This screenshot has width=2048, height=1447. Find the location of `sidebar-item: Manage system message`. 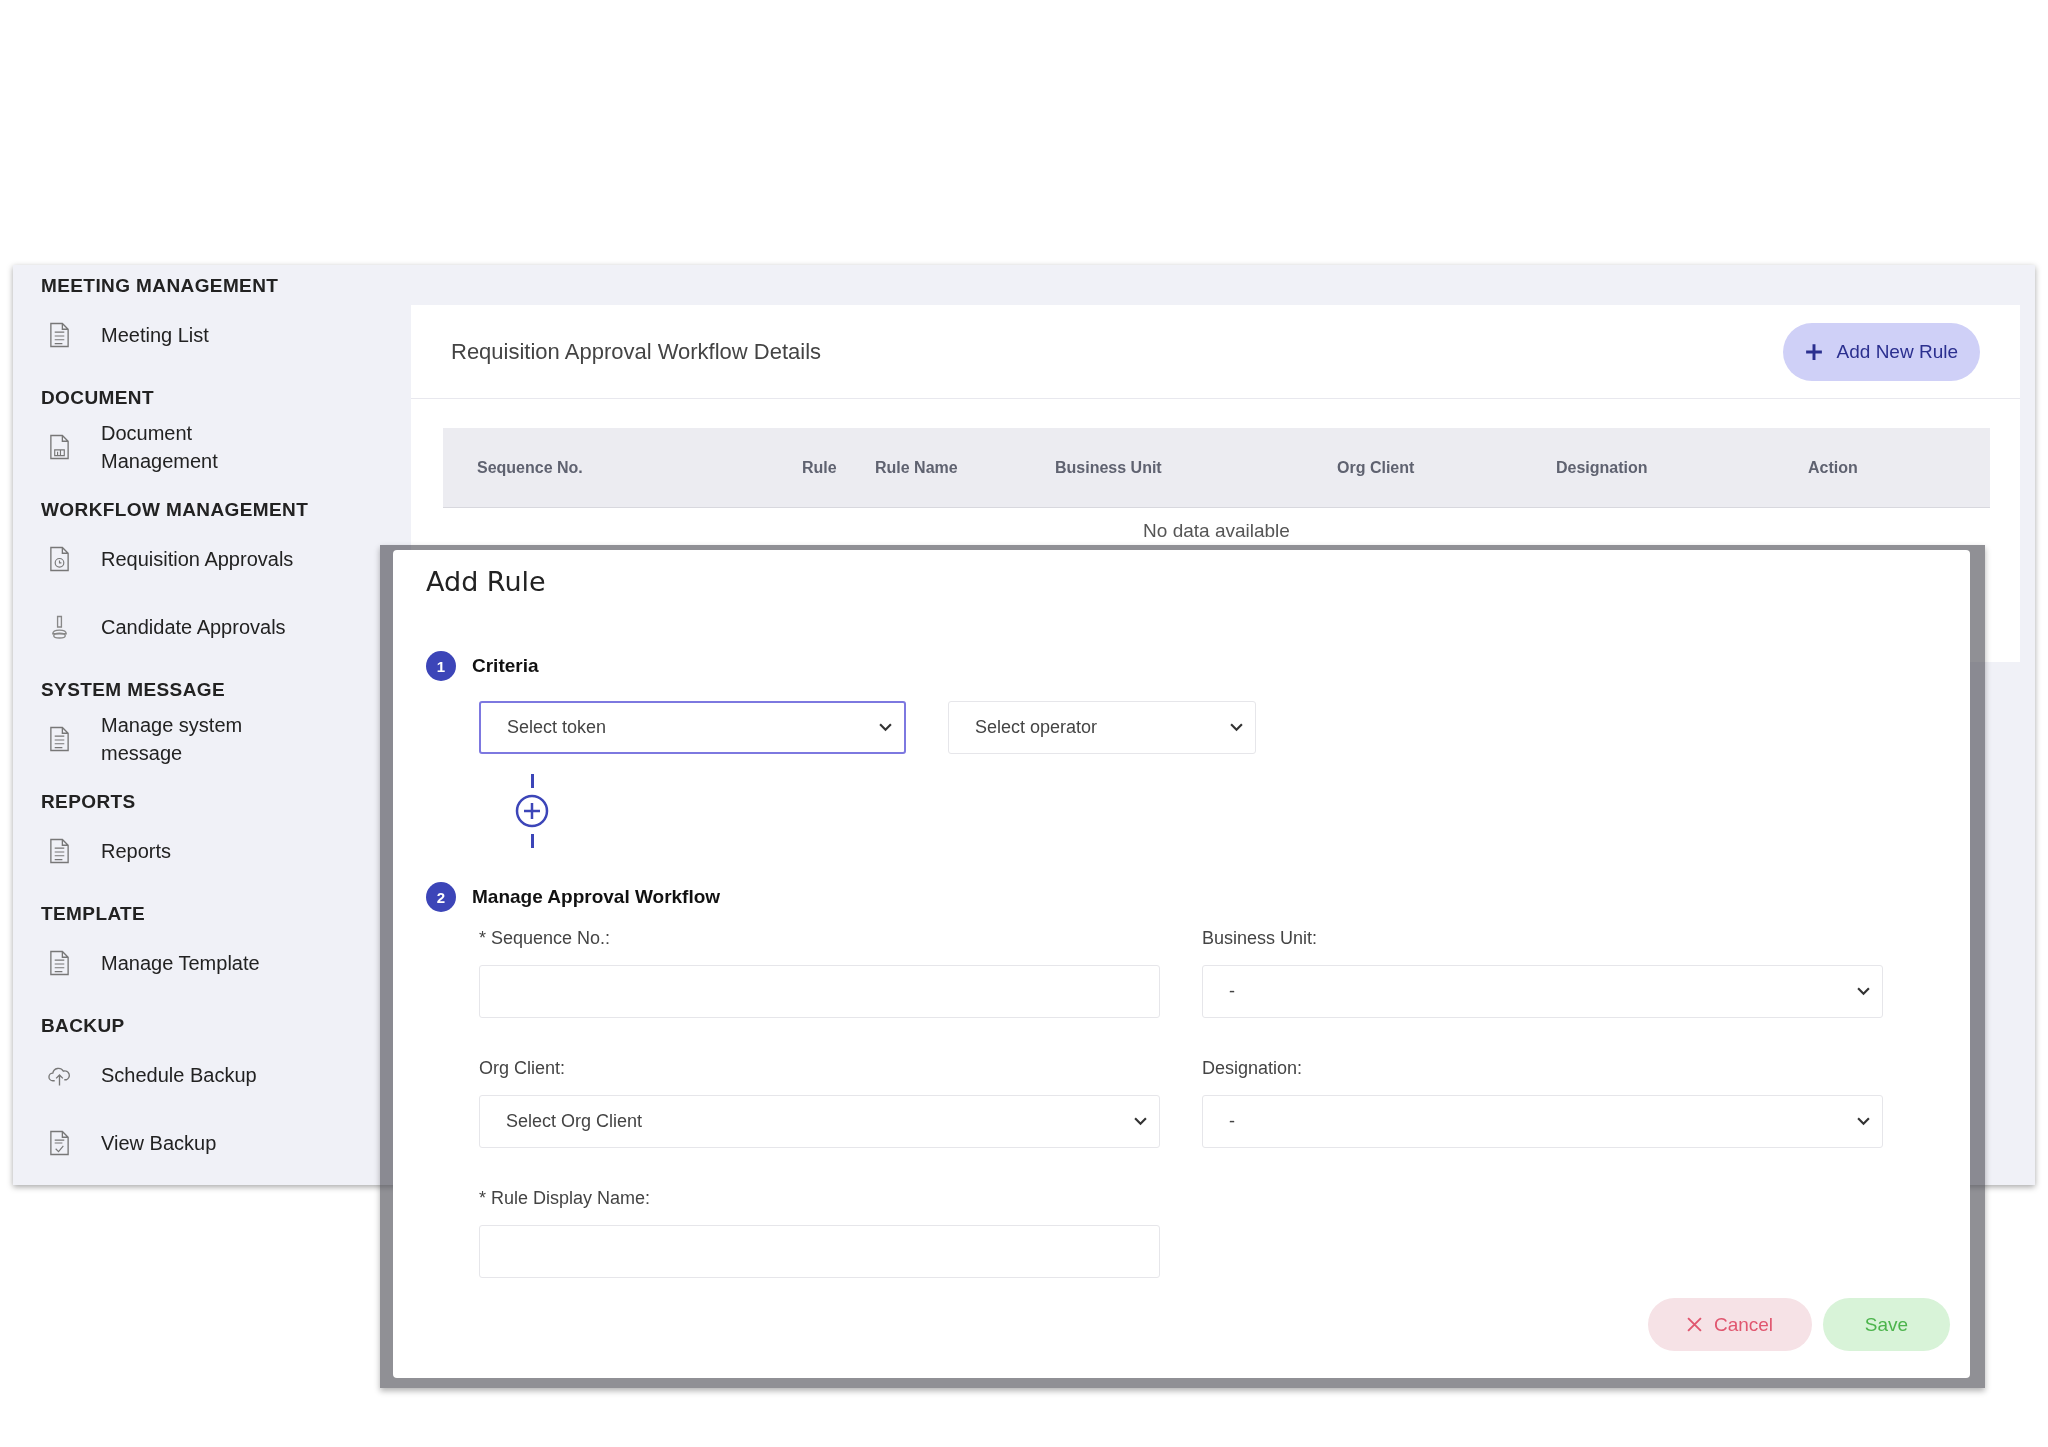

sidebar-item: Manage system message is located at coordinates (210, 739).